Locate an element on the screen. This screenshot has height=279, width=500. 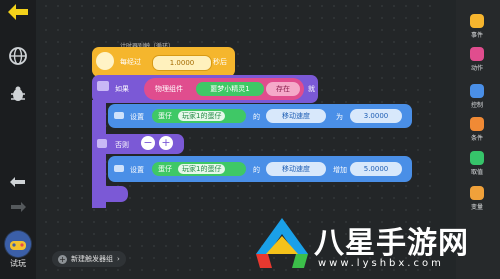
watermark-logo: 八星手游网 www.lyshbx.com is located at coordinates (376, 244).